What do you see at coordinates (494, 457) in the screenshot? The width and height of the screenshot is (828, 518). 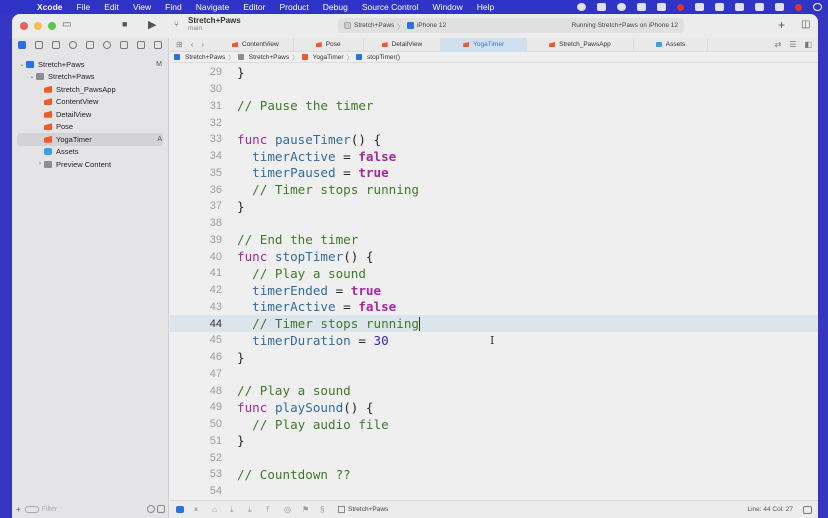 I see `code-line: 52` at bounding box center [494, 457].